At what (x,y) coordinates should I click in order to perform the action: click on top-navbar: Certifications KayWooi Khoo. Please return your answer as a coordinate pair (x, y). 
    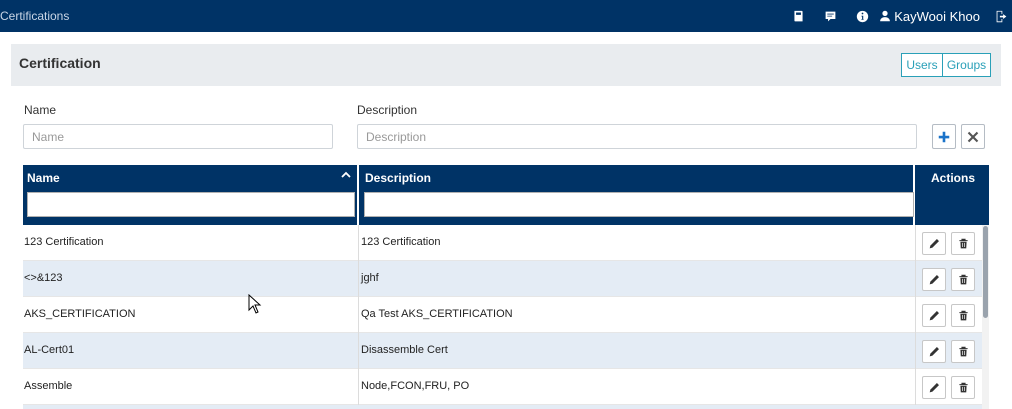
    Looking at the image, I should click on (506, 16).